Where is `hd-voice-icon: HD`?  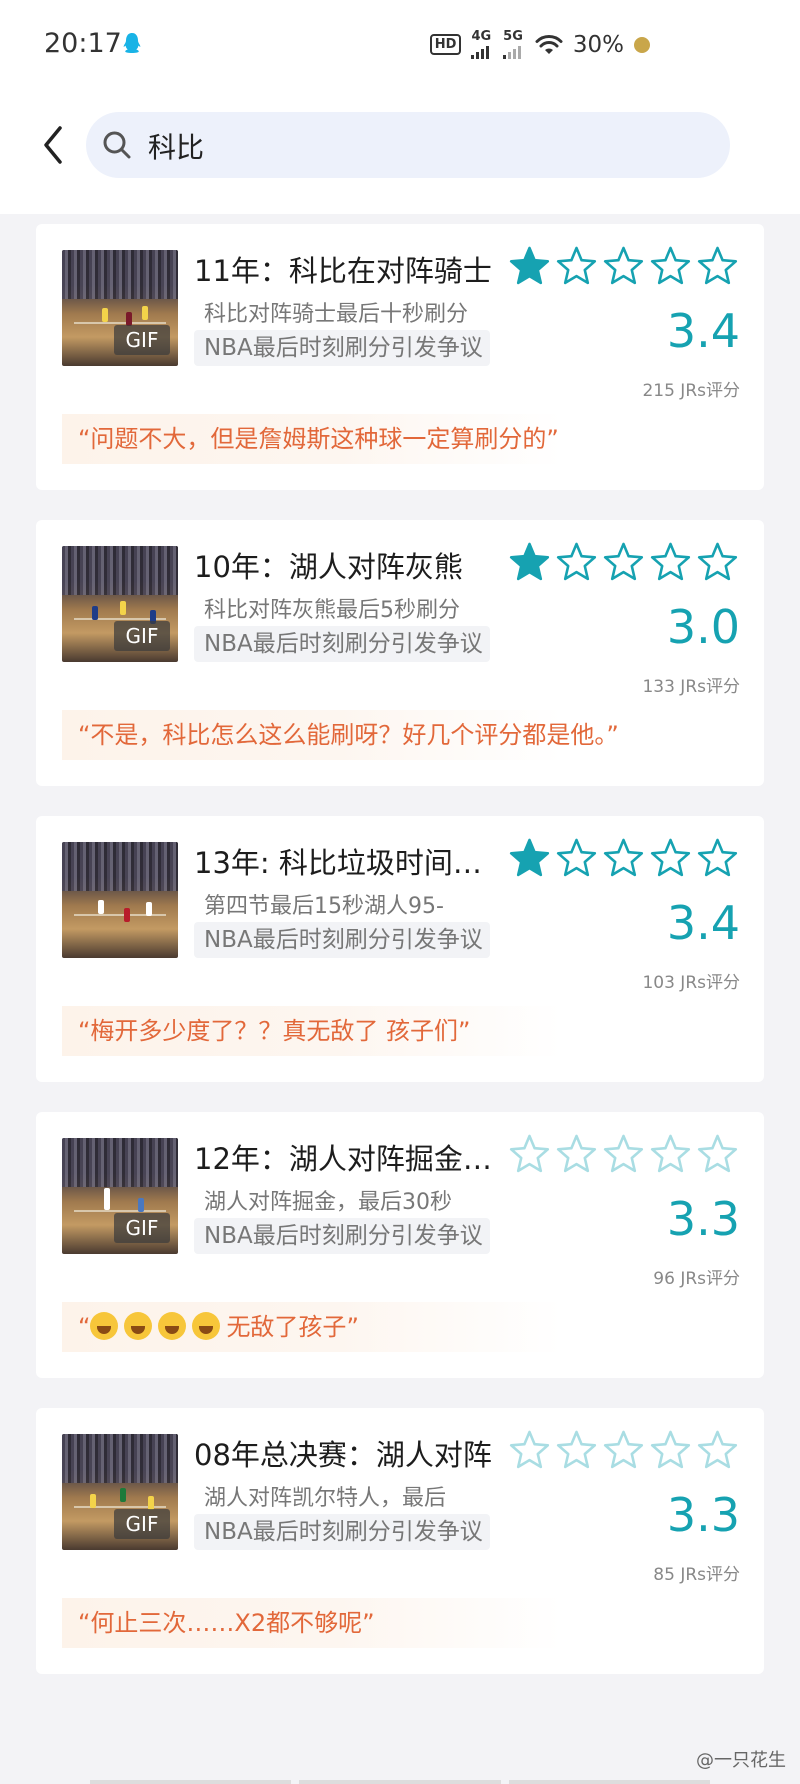 hd-voice-icon: HD is located at coordinates (445, 44).